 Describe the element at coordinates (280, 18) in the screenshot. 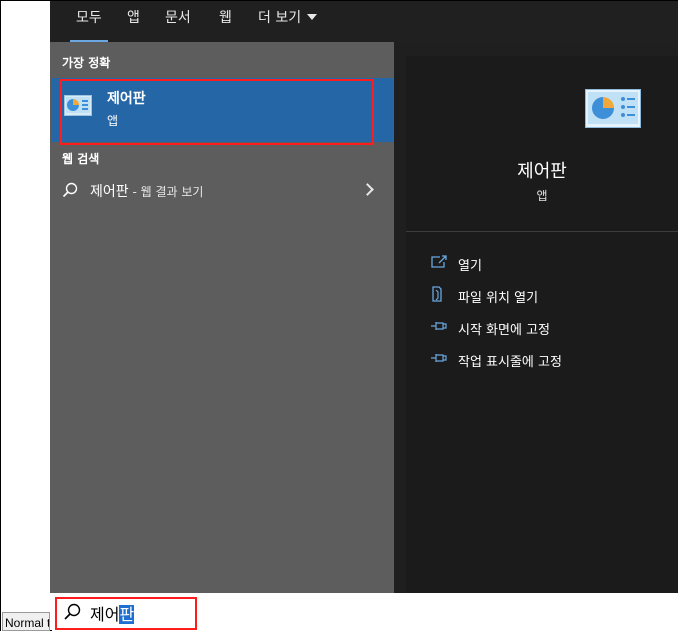

I see `tab-more-label: 더 보기` at that location.